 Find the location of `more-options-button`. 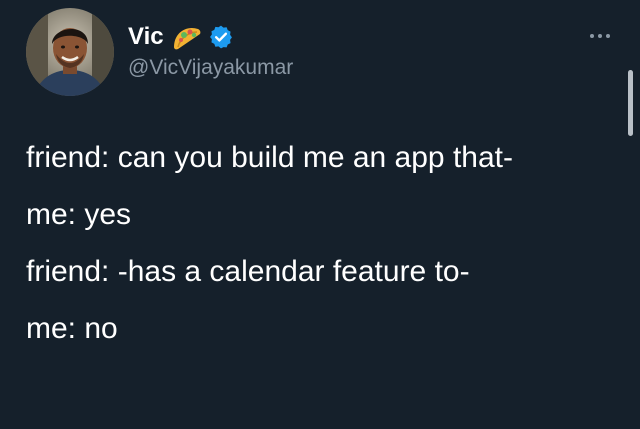

more-options-button is located at coordinates (600, 36).